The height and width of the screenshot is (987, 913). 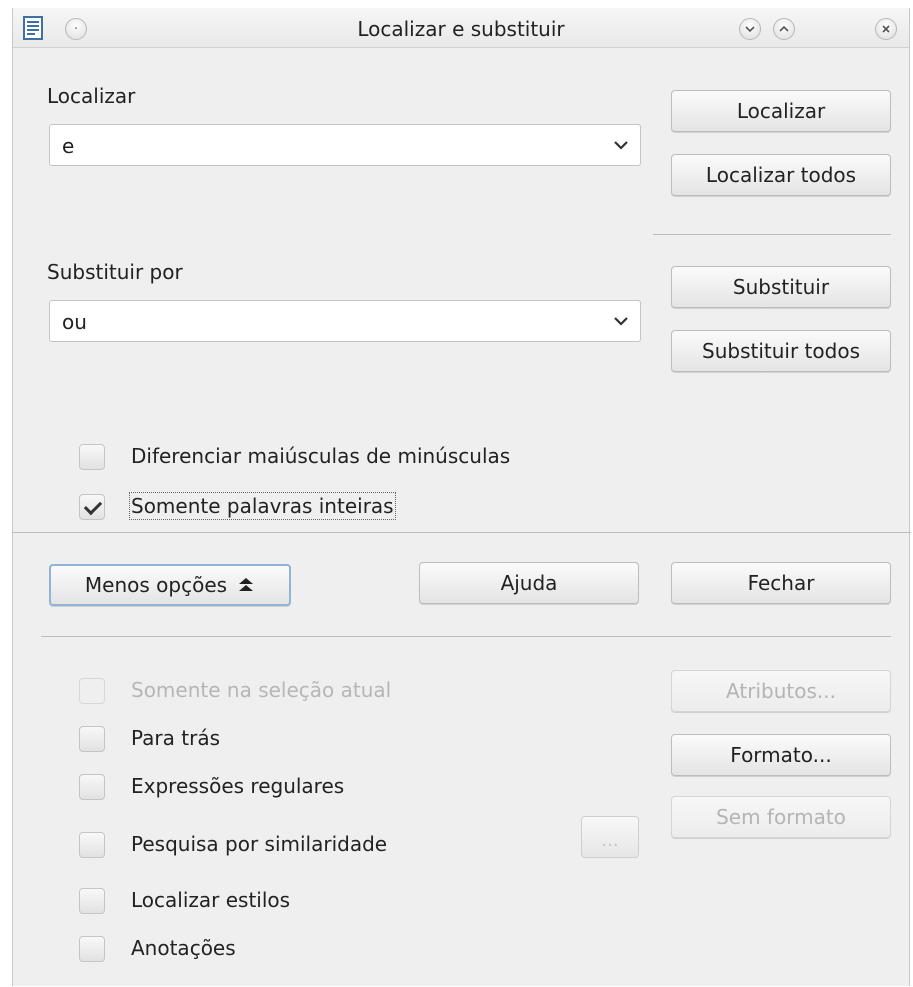 What do you see at coordinates (784, 29) in the screenshot?
I see `maximize-icon` at bounding box center [784, 29].